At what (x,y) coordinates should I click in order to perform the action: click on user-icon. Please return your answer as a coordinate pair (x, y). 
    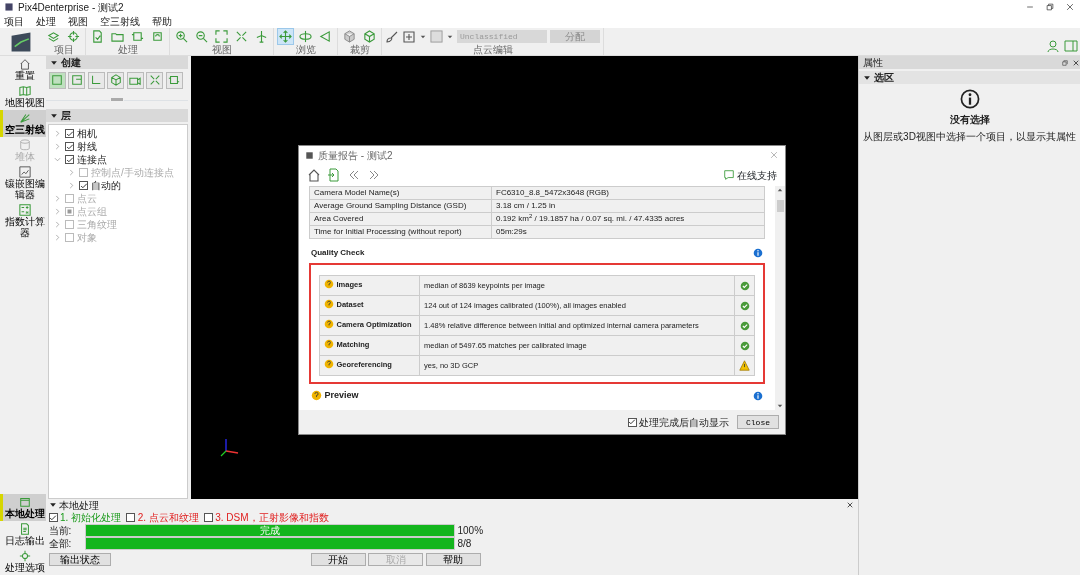
    Looking at the image, I should click on (1054, 45).